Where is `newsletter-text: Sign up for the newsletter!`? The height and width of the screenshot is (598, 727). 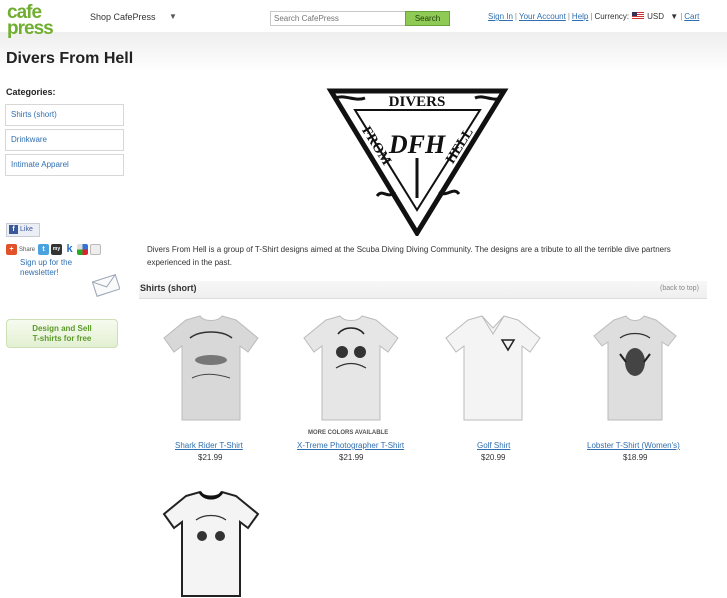
newsletter-text: Sign up for the newsletter! is located at coordinates (46, 267).